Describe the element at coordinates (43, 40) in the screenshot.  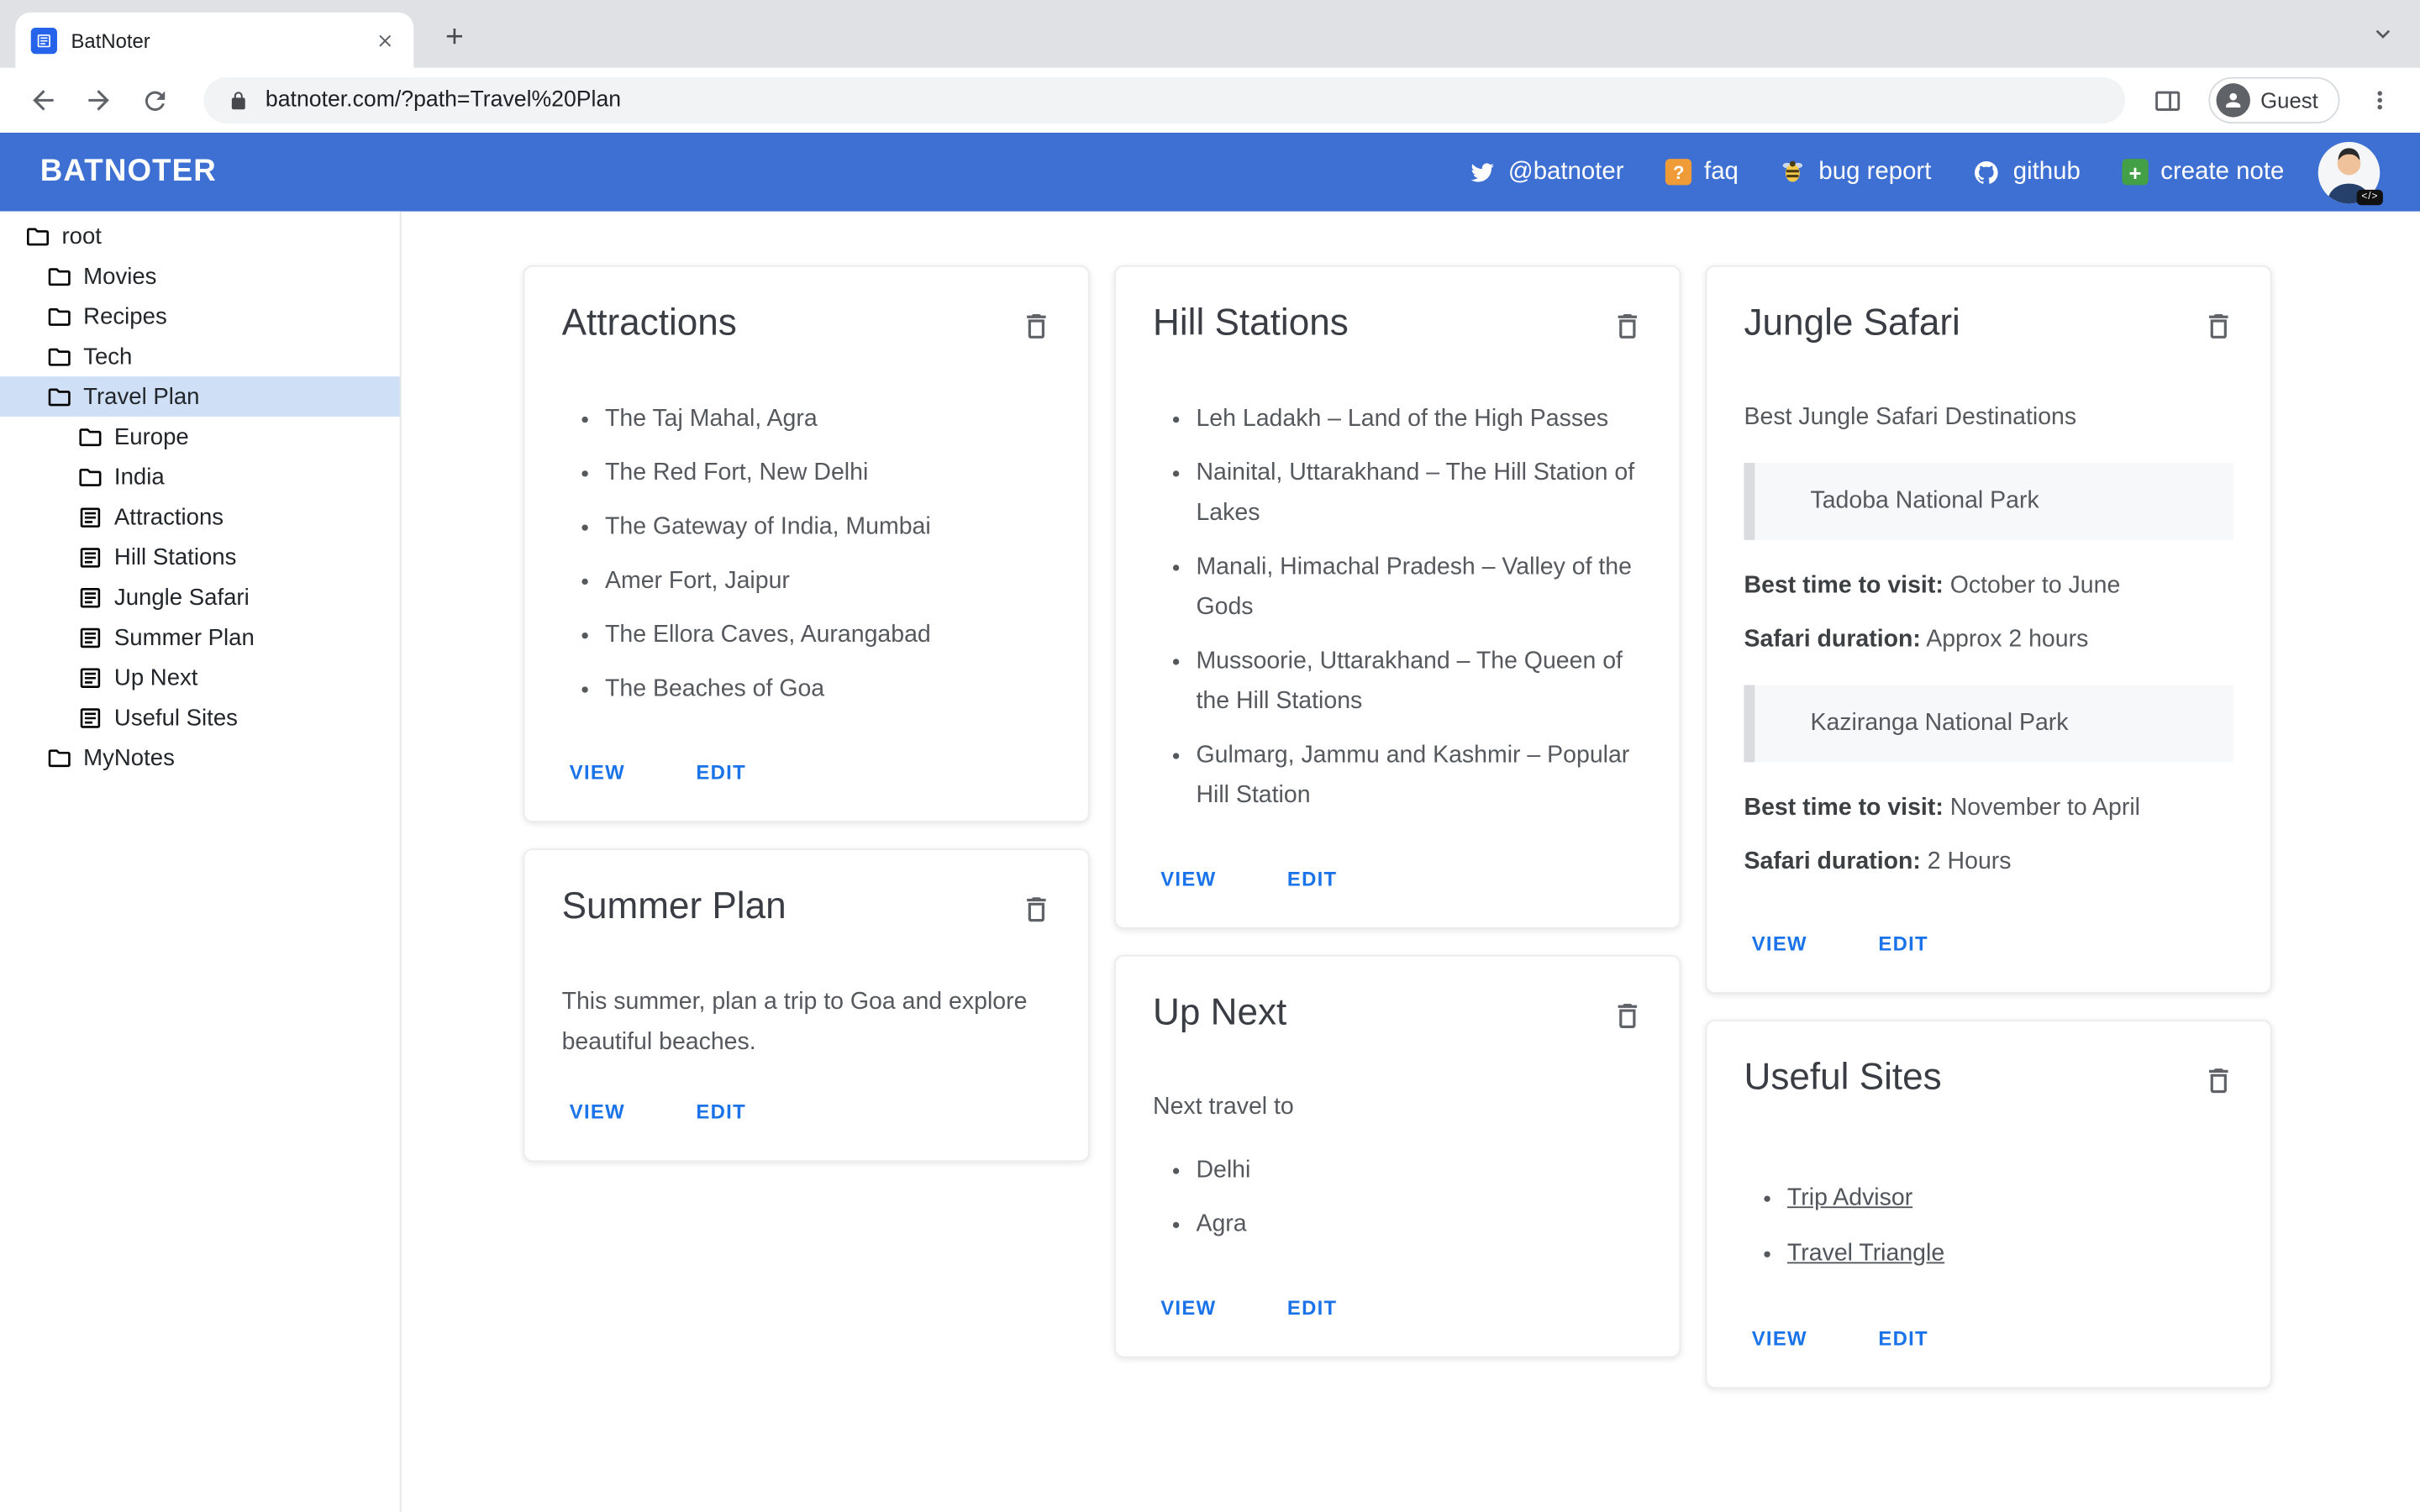
I see `batnoter-favicon-icon` at that location.